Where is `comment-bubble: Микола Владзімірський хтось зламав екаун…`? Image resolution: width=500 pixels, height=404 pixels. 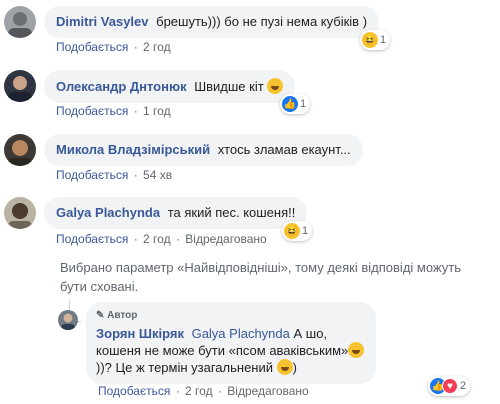
comment-bubble: Микола Владзімірський хтось зламав екаун… is located at coordinates (203, 150).